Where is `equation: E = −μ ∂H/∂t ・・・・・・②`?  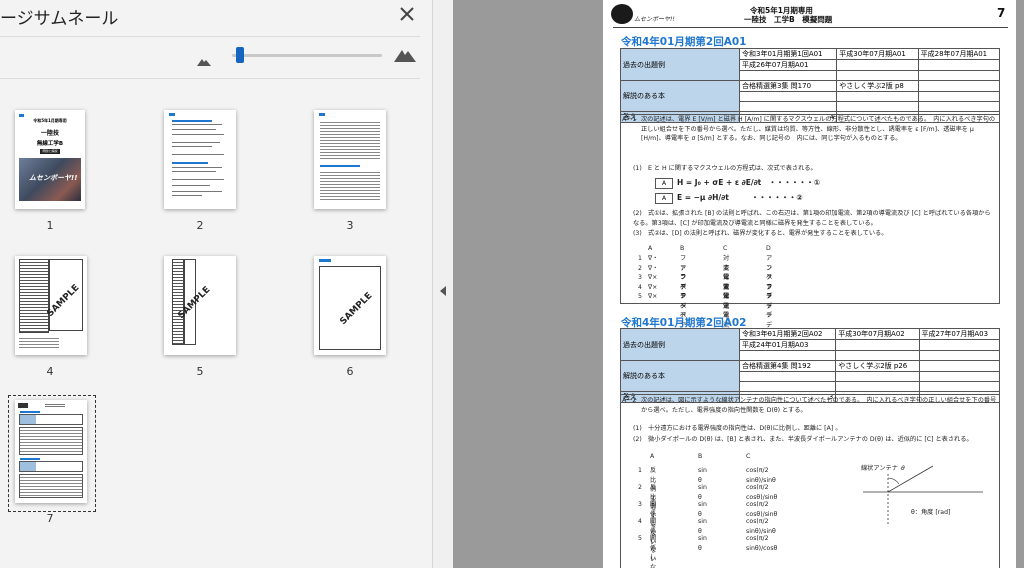
equation: E = −μ ∂H/∂t ・・・・・・② is located at coordinates (740, 197).